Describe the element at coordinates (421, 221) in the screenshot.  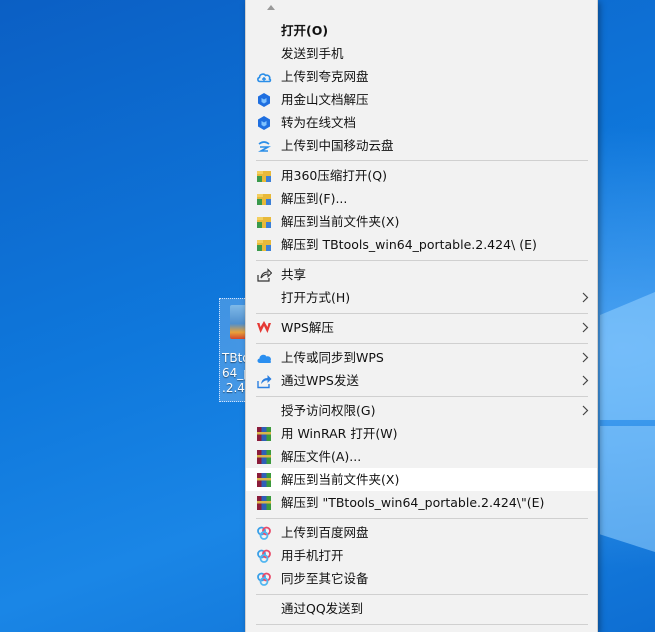
I see `menu-item-360-extract-here: 解压到当前文件夹(X)` at that location.